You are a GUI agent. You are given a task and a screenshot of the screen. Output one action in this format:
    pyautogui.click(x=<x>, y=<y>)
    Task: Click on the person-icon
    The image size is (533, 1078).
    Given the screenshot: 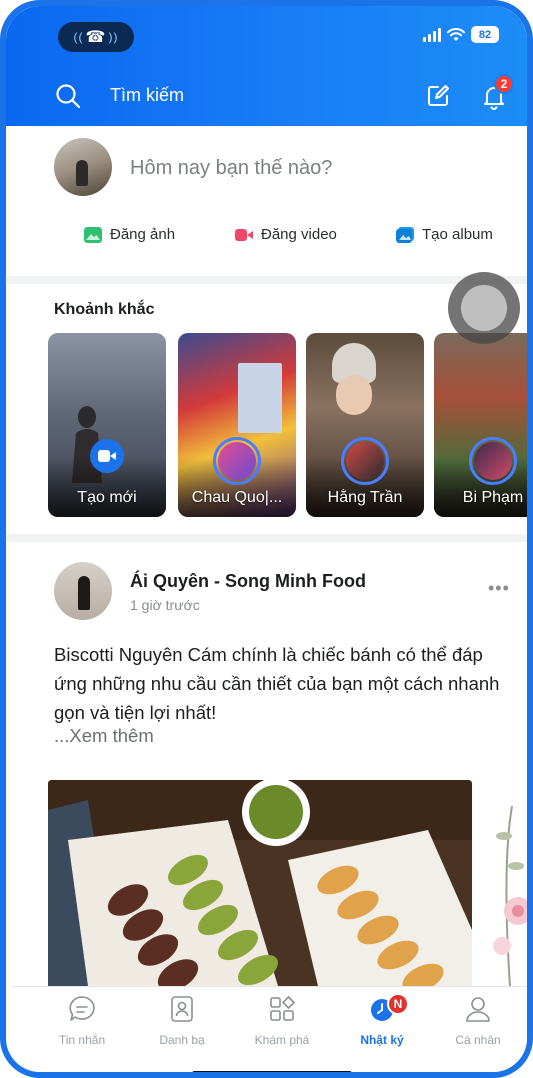 What is the action you would take?
    pyautogui.click(x=478, y=1009)
    